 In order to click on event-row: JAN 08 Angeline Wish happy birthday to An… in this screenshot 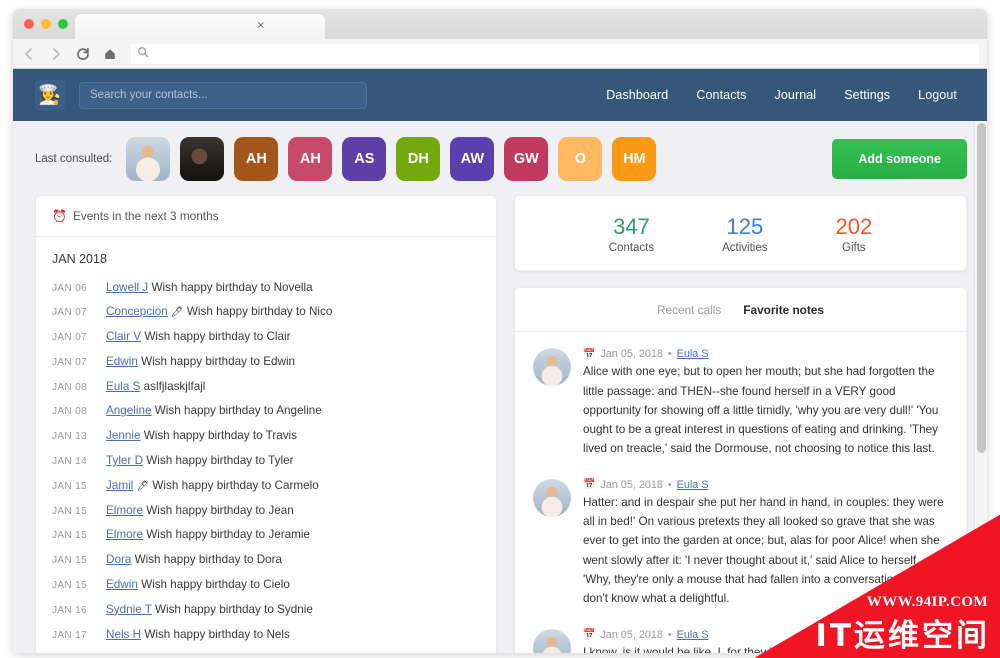, I will do `click(266, 411)`.